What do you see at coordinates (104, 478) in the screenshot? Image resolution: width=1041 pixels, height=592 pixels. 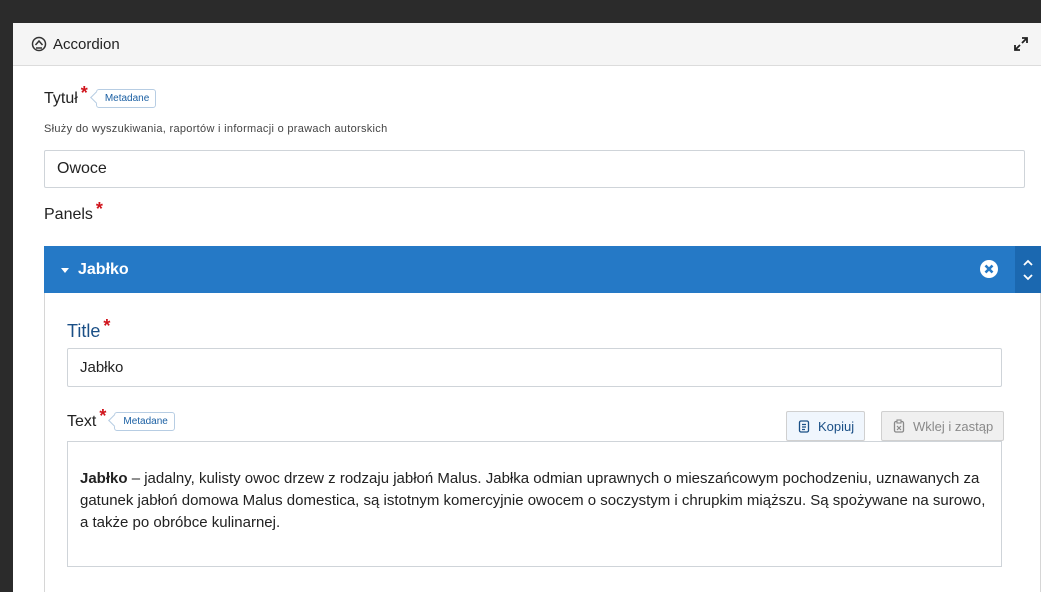 I see `bold-term: Jabłko` at bounding box center [104, 478].